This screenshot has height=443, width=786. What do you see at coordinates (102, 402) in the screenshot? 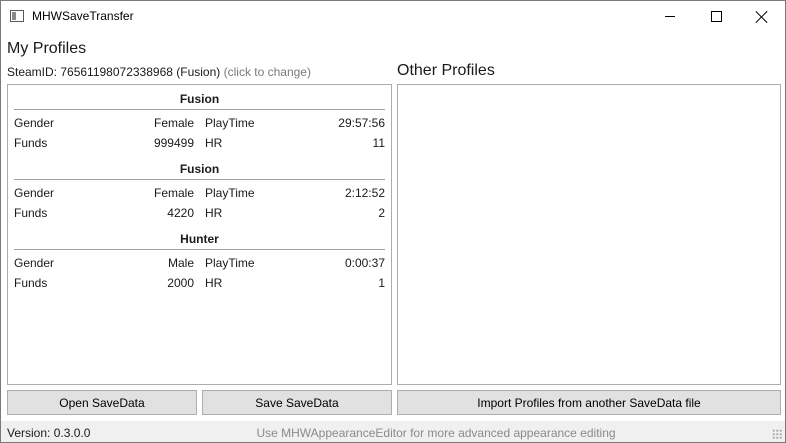
I see `open-savedata-button: Open SaveData` at bounding box center [102, 402].